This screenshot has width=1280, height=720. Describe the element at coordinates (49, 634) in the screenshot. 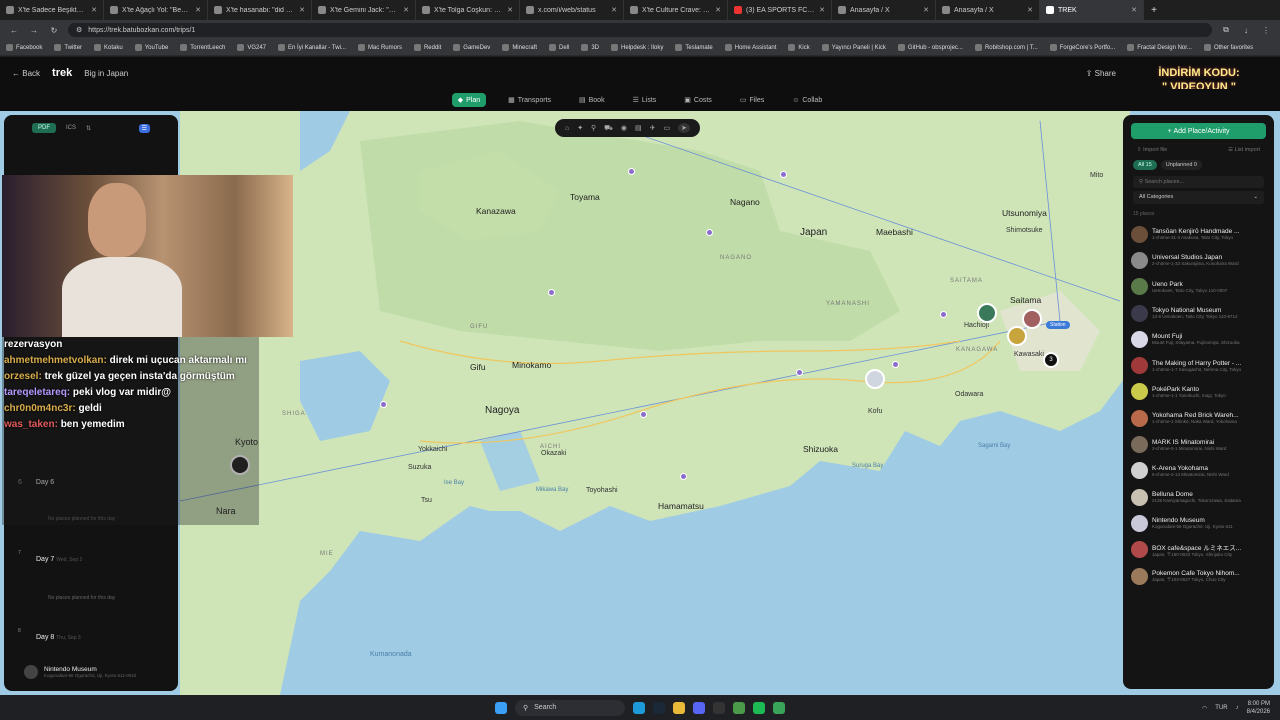

I see `day-row: 8 Day 8 Thu, Sep 3` at that location.